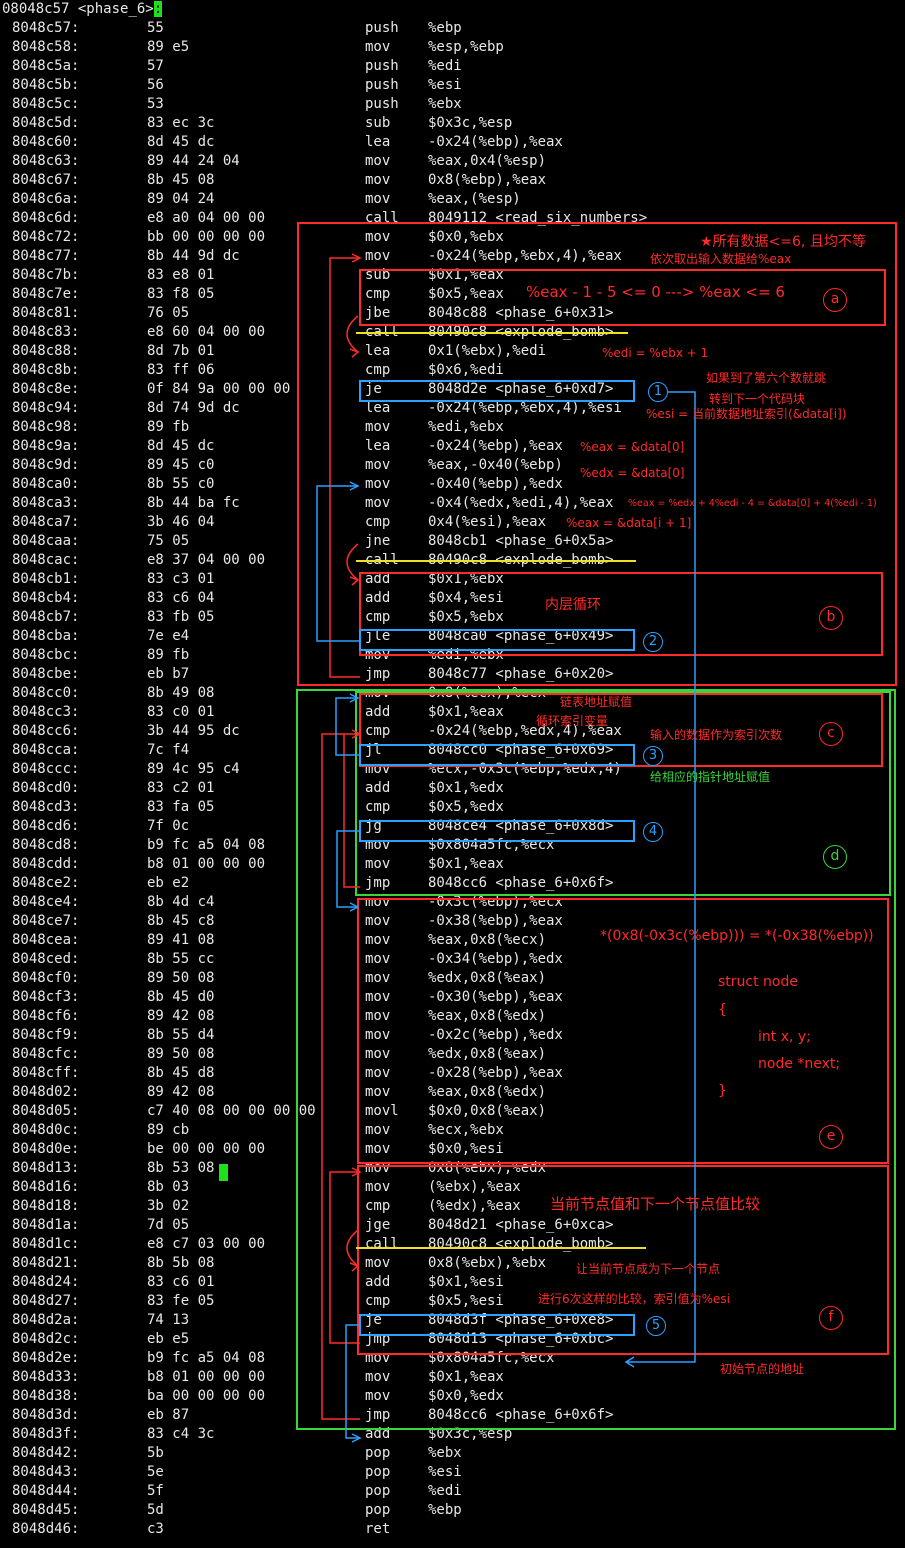 Image resolution: width=905 pixels, height=1548 pixels. What do you see at coordinates (737, 936) in the screenshot?
I see `note-node-link: *(0x8(-0x3c(%ebp))) = *(-0x38(%ebp))` at bounding box center [737, 936].